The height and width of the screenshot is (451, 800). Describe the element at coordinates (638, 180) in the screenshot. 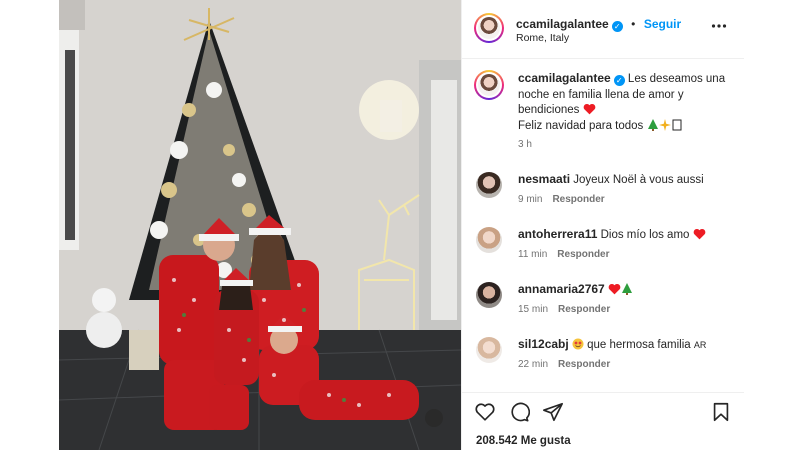

I see `comment-body: Joyeux Noël à vous aussi` at that location.